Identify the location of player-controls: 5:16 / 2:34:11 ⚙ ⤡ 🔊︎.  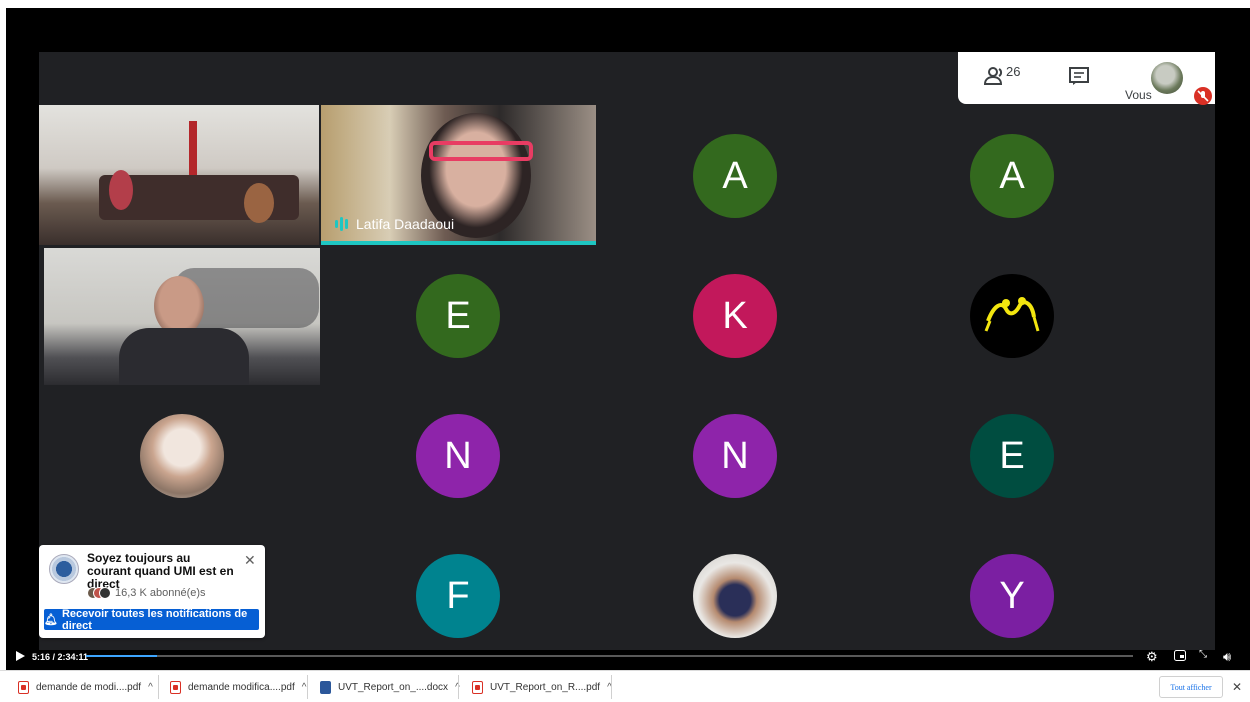
(628, 657).